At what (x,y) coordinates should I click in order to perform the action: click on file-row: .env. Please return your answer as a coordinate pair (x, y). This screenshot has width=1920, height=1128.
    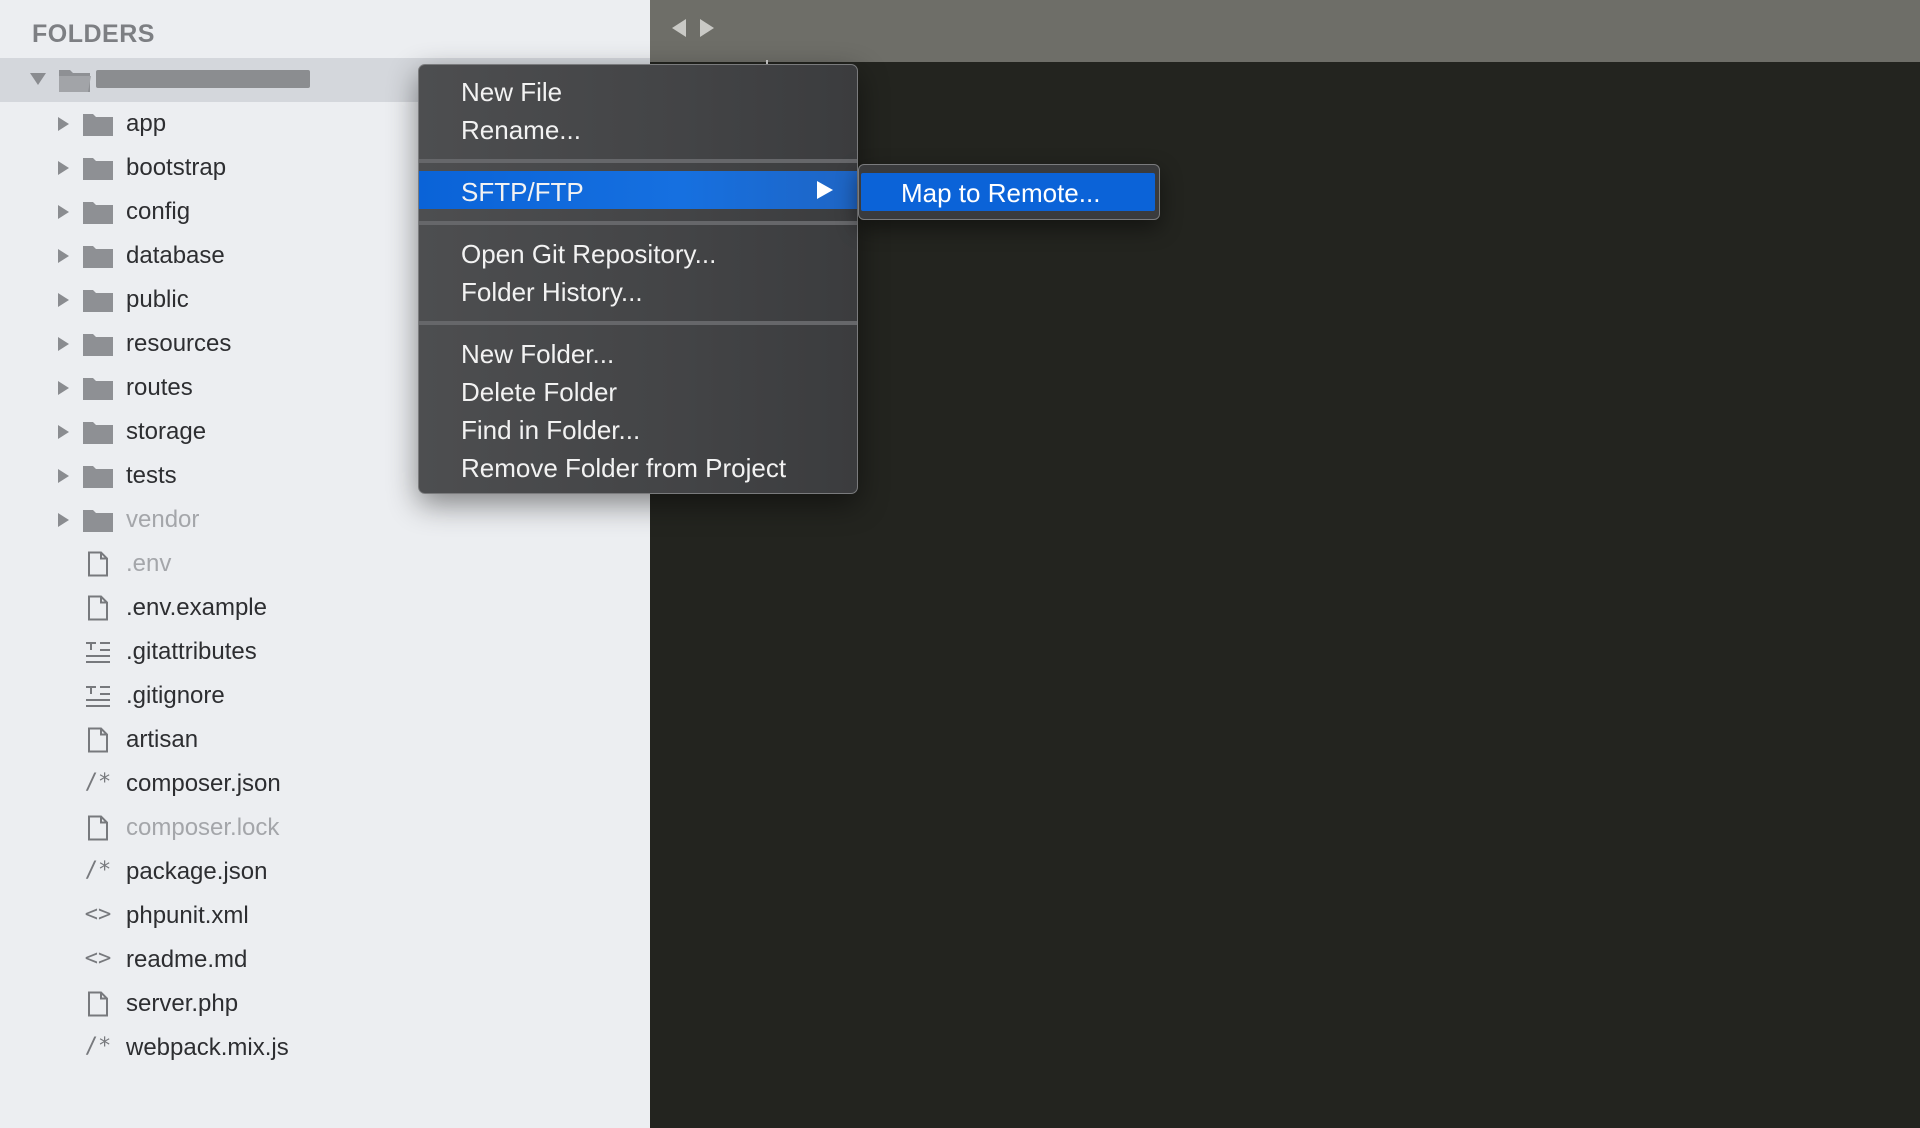
    Looking at the image, I should click on (325, 564).